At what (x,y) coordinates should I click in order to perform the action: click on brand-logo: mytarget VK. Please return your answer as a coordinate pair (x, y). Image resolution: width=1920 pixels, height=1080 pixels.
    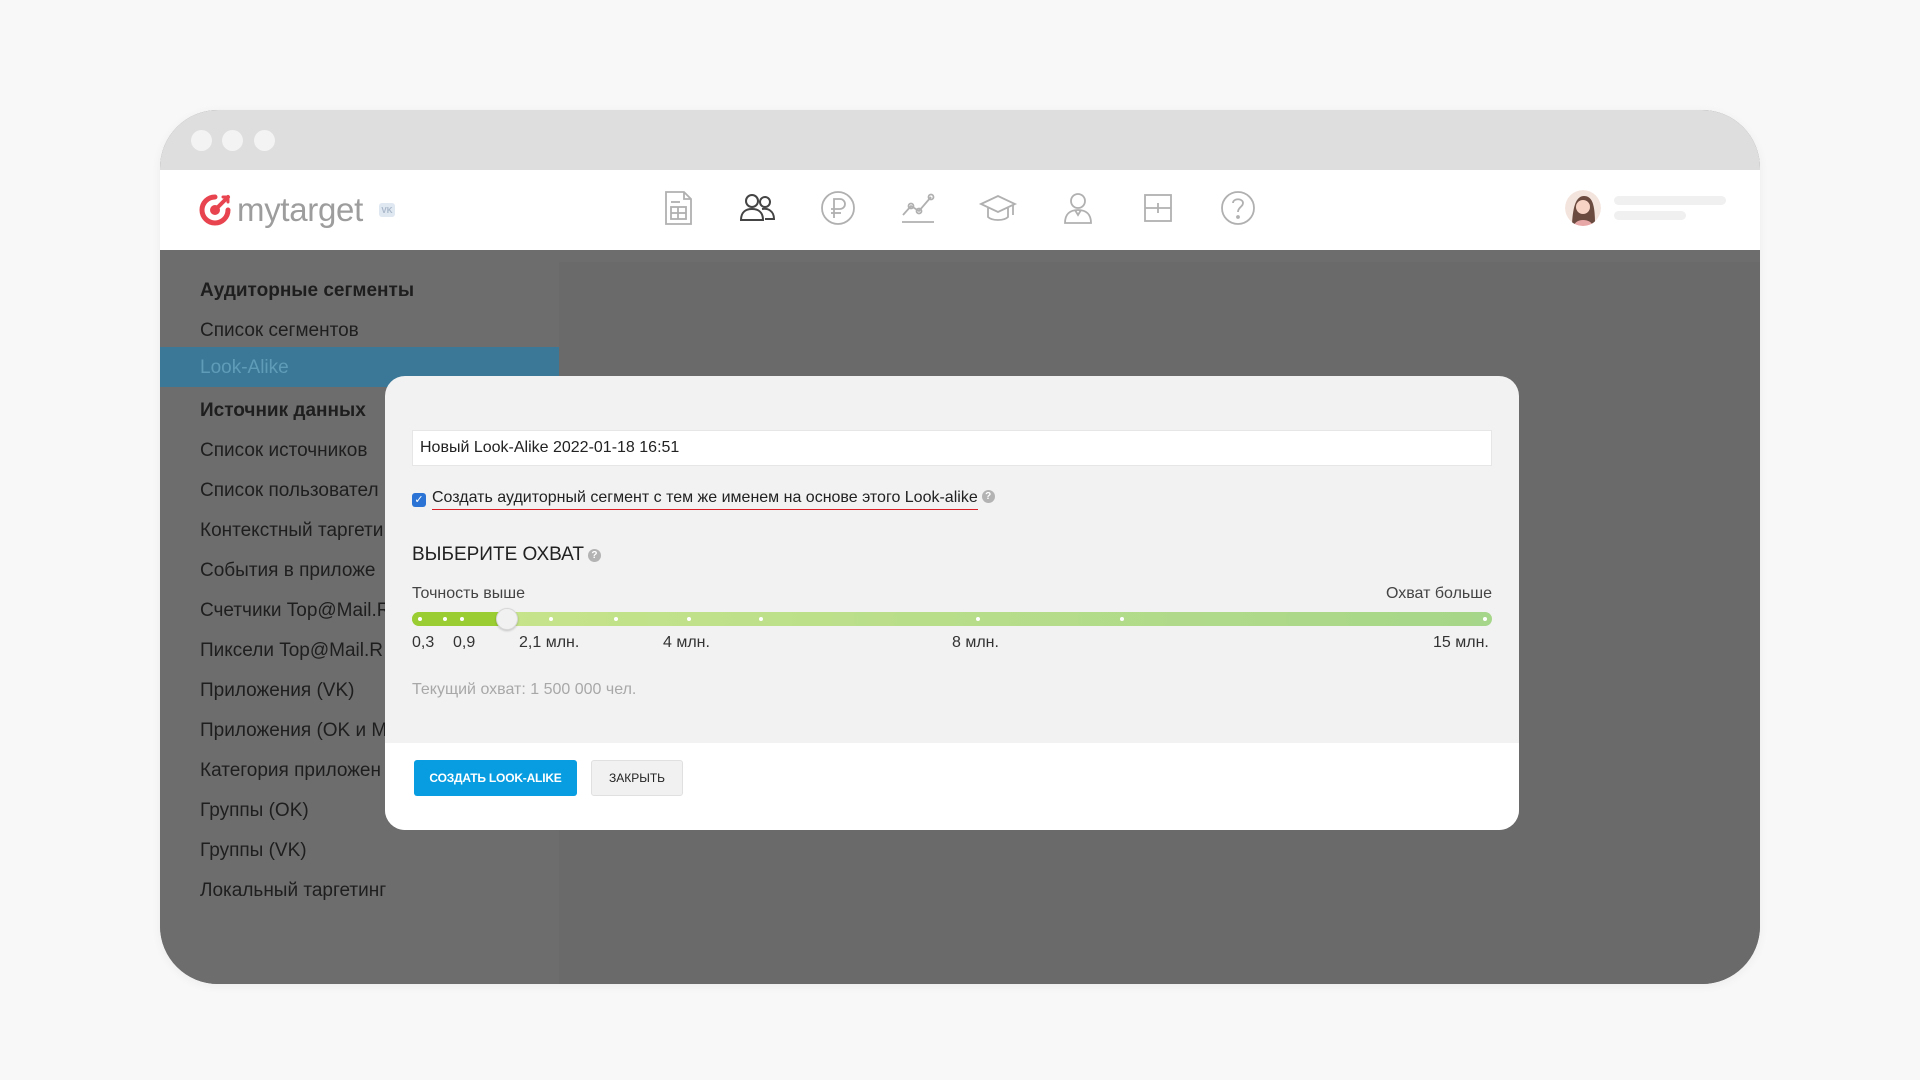
    Looking at the image, I should click on (296, 210).